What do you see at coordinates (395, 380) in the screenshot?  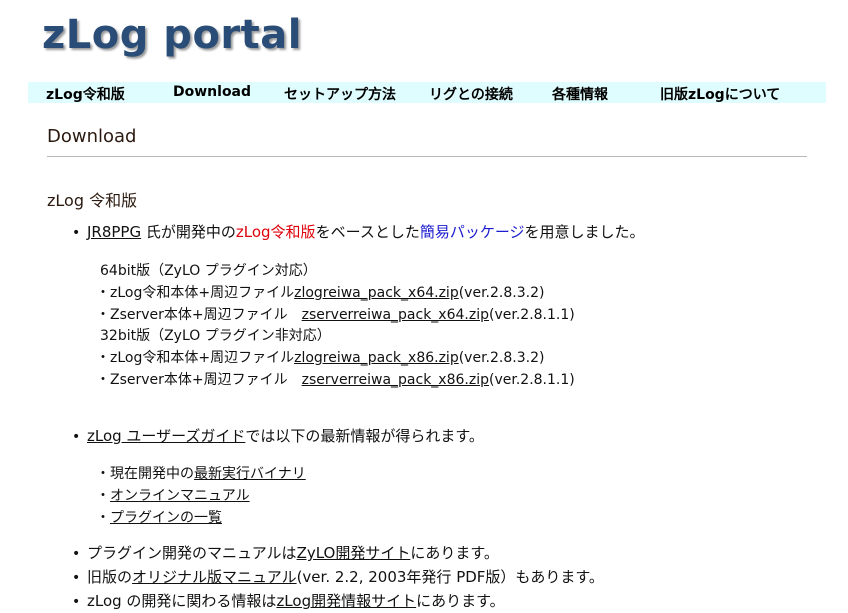 I see `zserverreiwa-x86-link: zserverreiwa_pack_x86.zip` at bounding box center [395, 380].